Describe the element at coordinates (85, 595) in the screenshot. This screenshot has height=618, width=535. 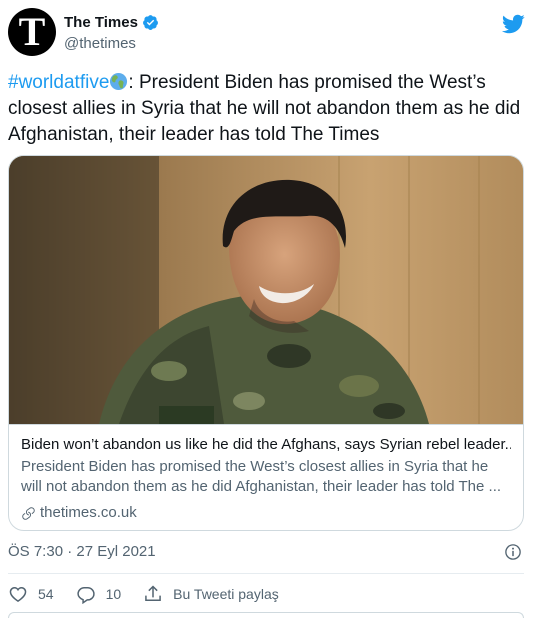
I see `reply-icon` at that location.